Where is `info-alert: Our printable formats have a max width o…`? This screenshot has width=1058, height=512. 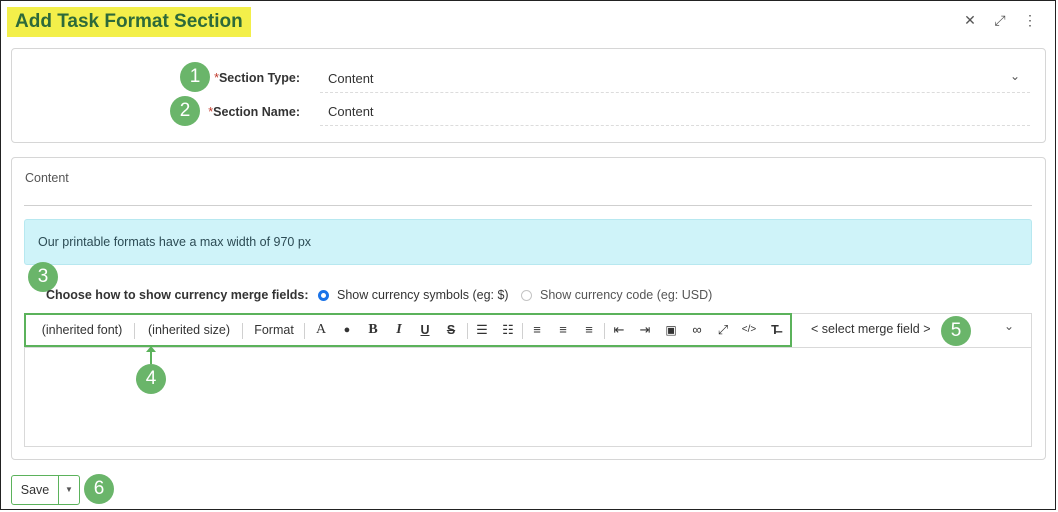 info-alert: Our printable formats have a max width o… is located at coordinates (528, 242).